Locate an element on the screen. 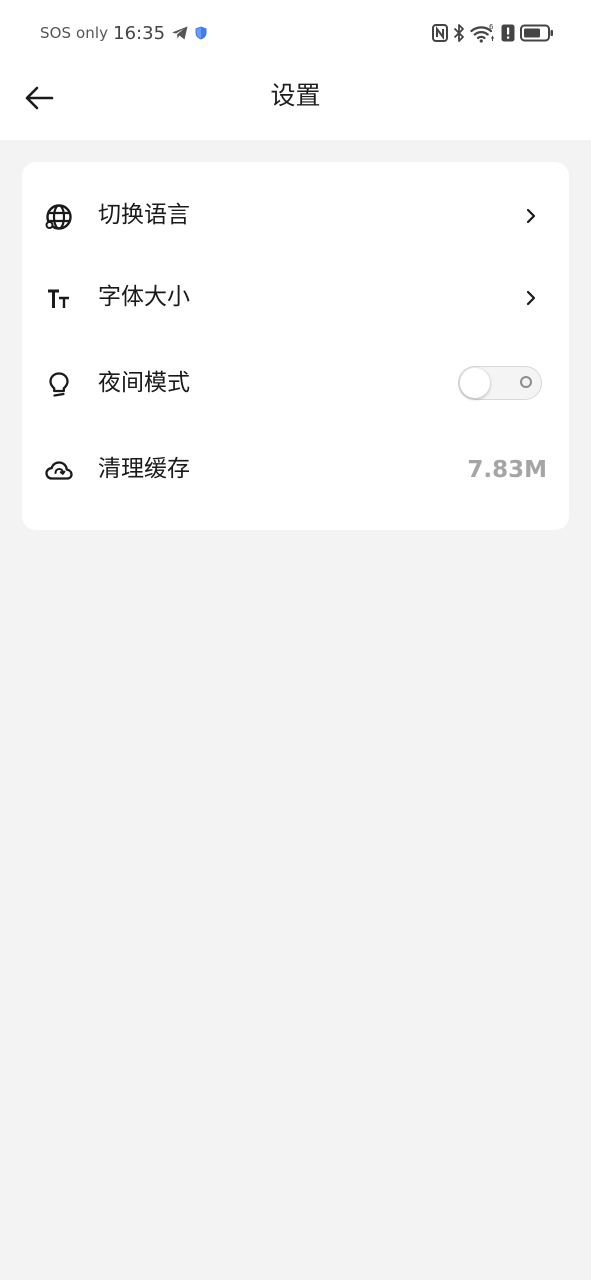 The width and height of the screenshot is (591, 1280). top-area: SOS only 16:35 6 设置 is located at coordinates (295, 70).